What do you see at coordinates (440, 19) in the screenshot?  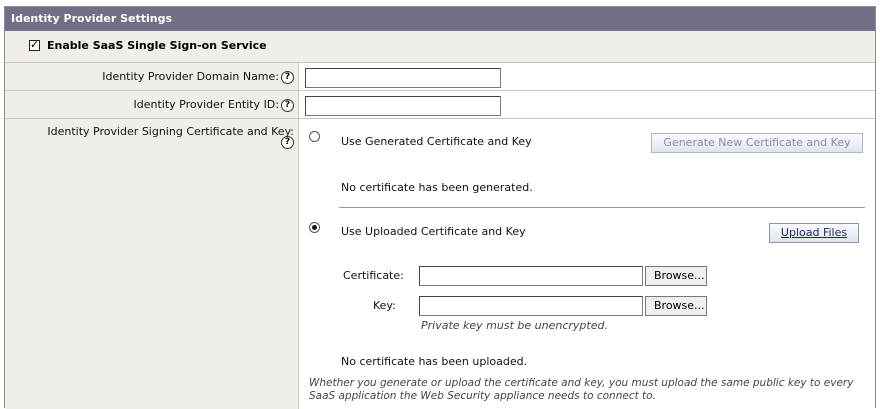 I see `panel-title: Identity Provider Settings` at bounding box center [440, 19].